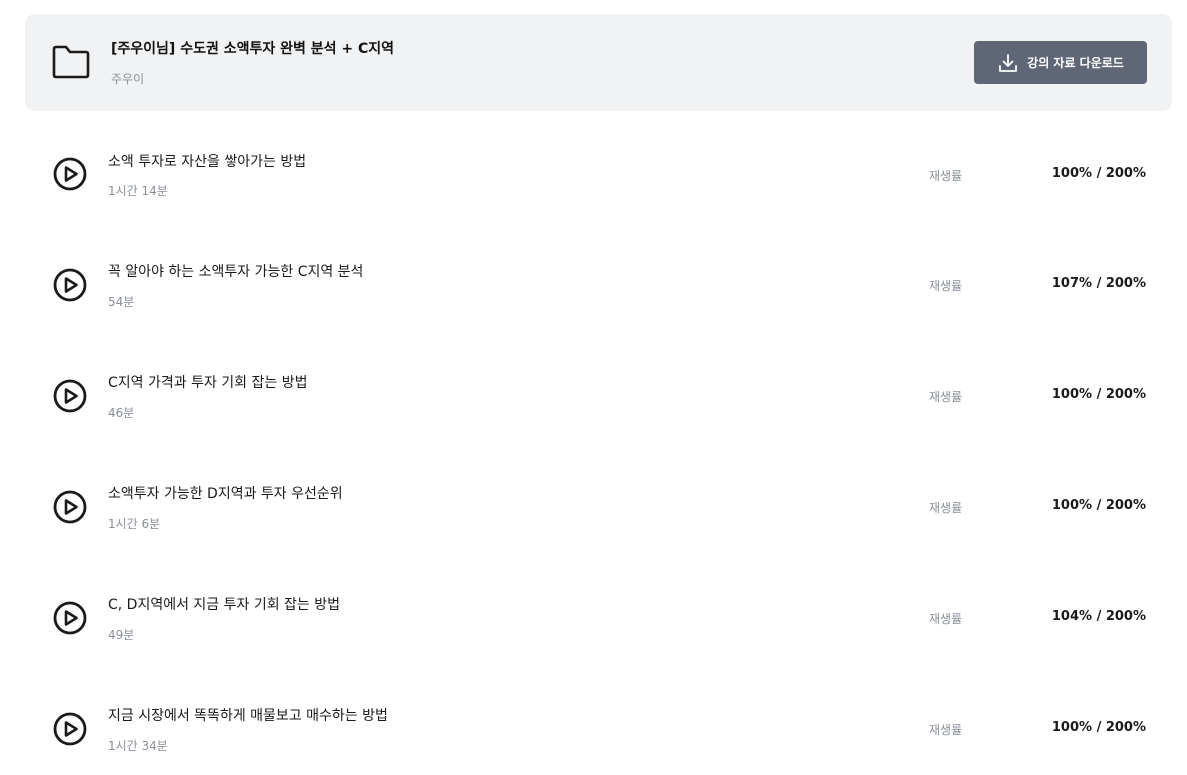 This screenshot has height=775, width=1187. I want to click on lecture-title: 지금 시장에서 똑똑하게 매물보고 매수하는 방법, so click(248, 716).